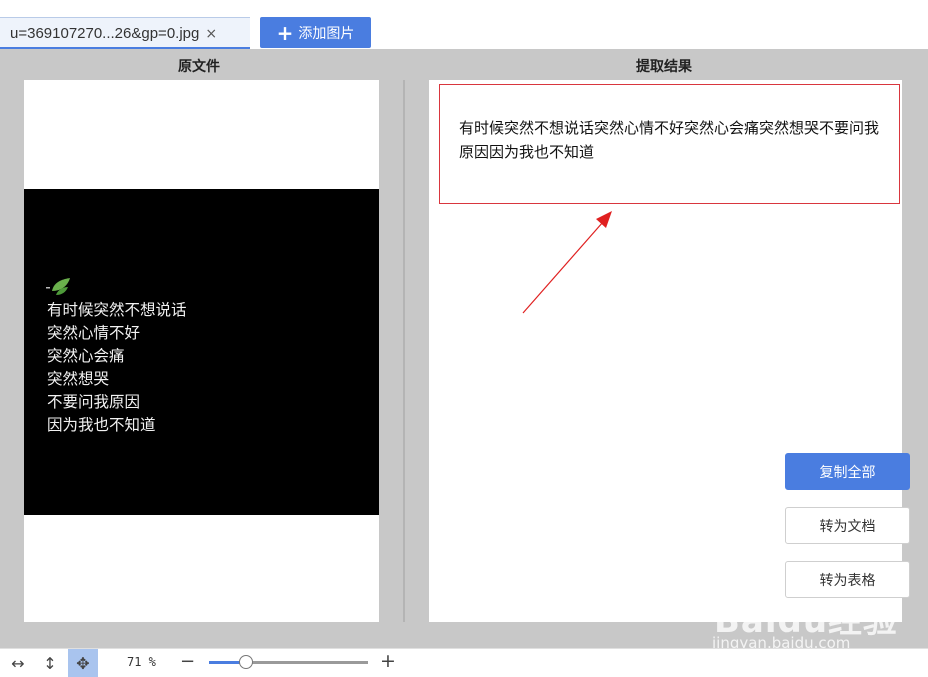 This screenshot has height=677, width=928. I want to click on zoom-in-icon: +, so click(388, 661).